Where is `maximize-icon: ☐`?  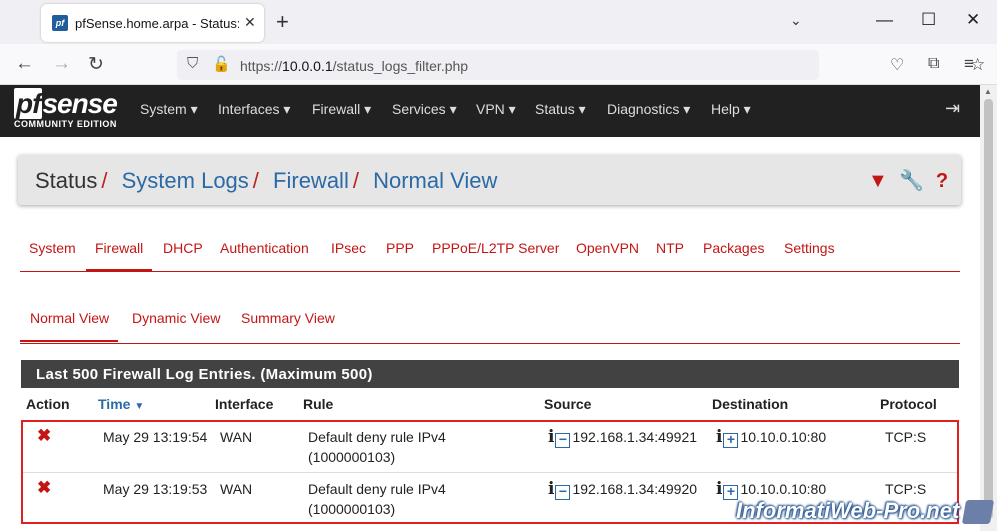
maximize-icon: ☐ is located at coordinates (928, 20).